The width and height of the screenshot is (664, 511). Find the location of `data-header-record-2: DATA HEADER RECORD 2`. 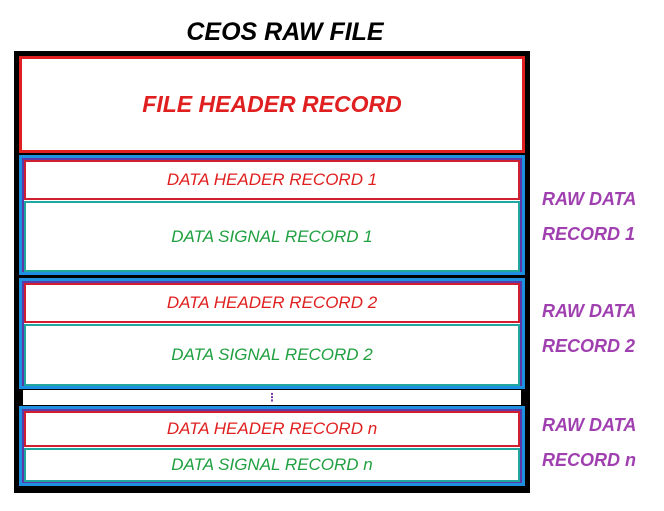

data-header-record-2: DATA HEADER RECORD 2 is located at coordinates (272, 303).